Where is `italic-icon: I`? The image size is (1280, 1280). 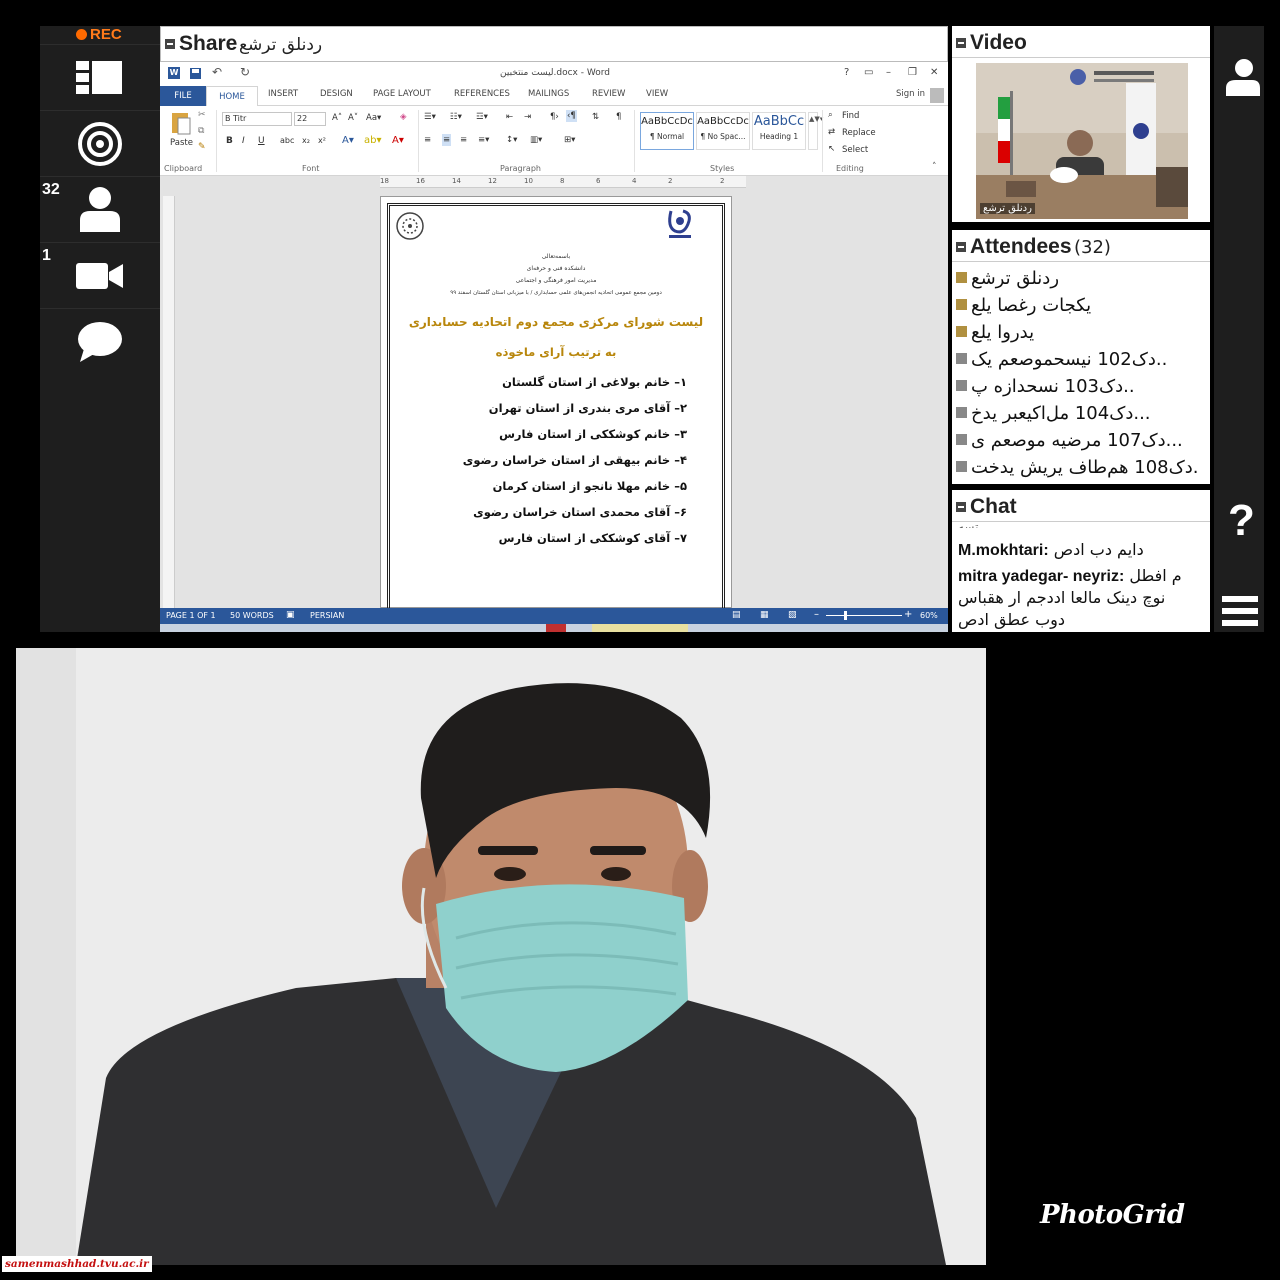 italic-icon: I is located at coordinates (243, 141).